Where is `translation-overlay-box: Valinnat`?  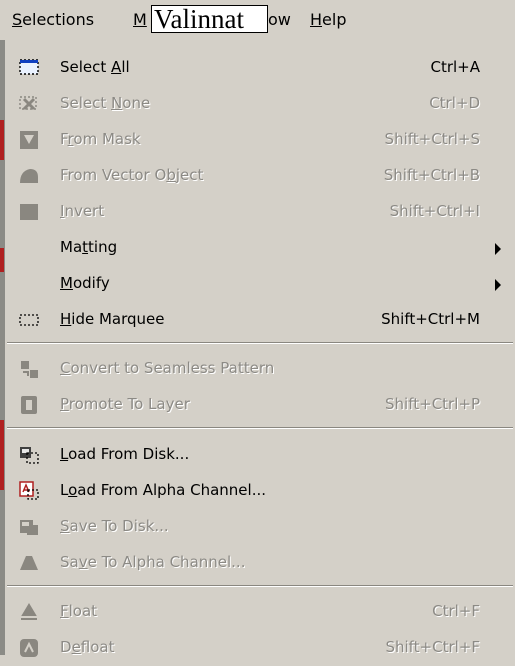
translation-overlay-box: Valinnat is located at coordinates (209, 19).